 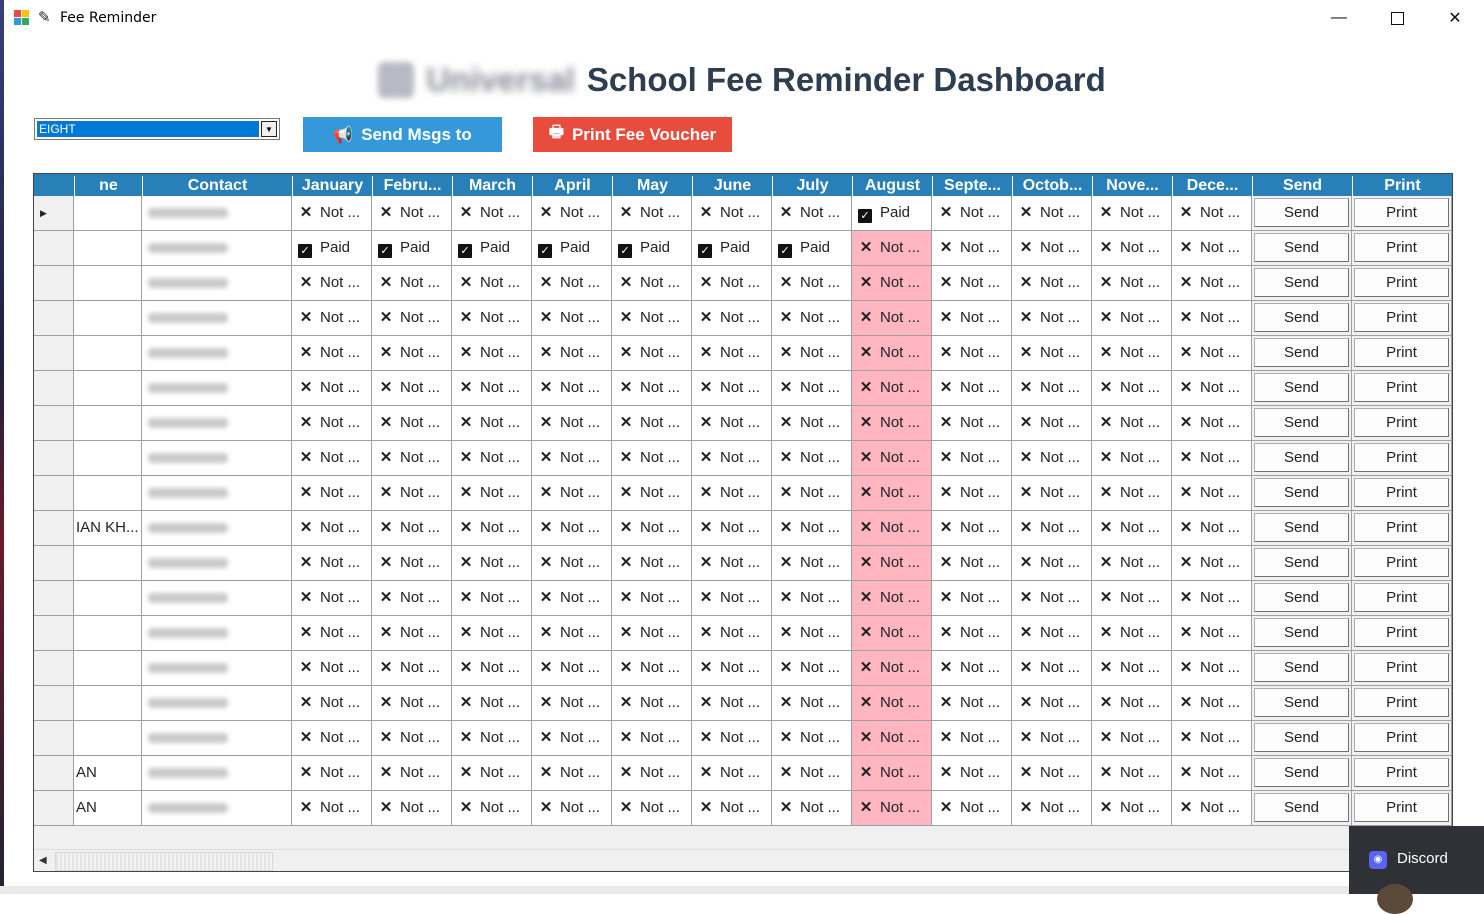 I want to click on column-header: January, so click(x=332, y=186).